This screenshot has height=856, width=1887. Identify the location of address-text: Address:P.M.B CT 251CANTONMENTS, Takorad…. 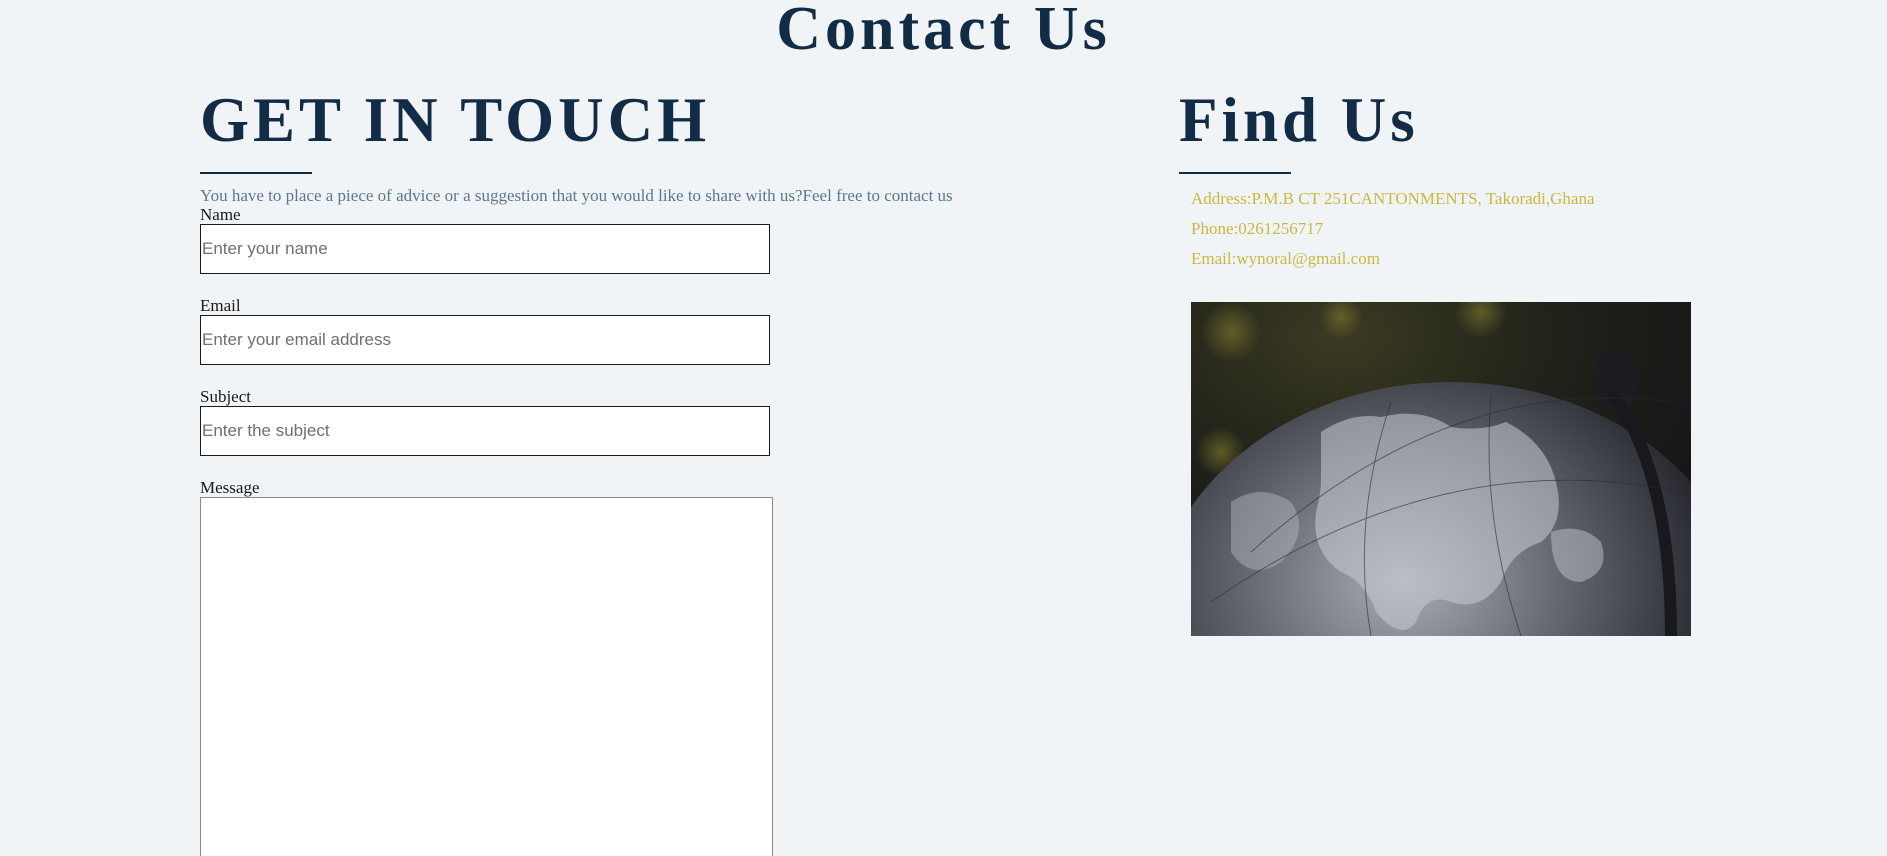
(1393, 198).